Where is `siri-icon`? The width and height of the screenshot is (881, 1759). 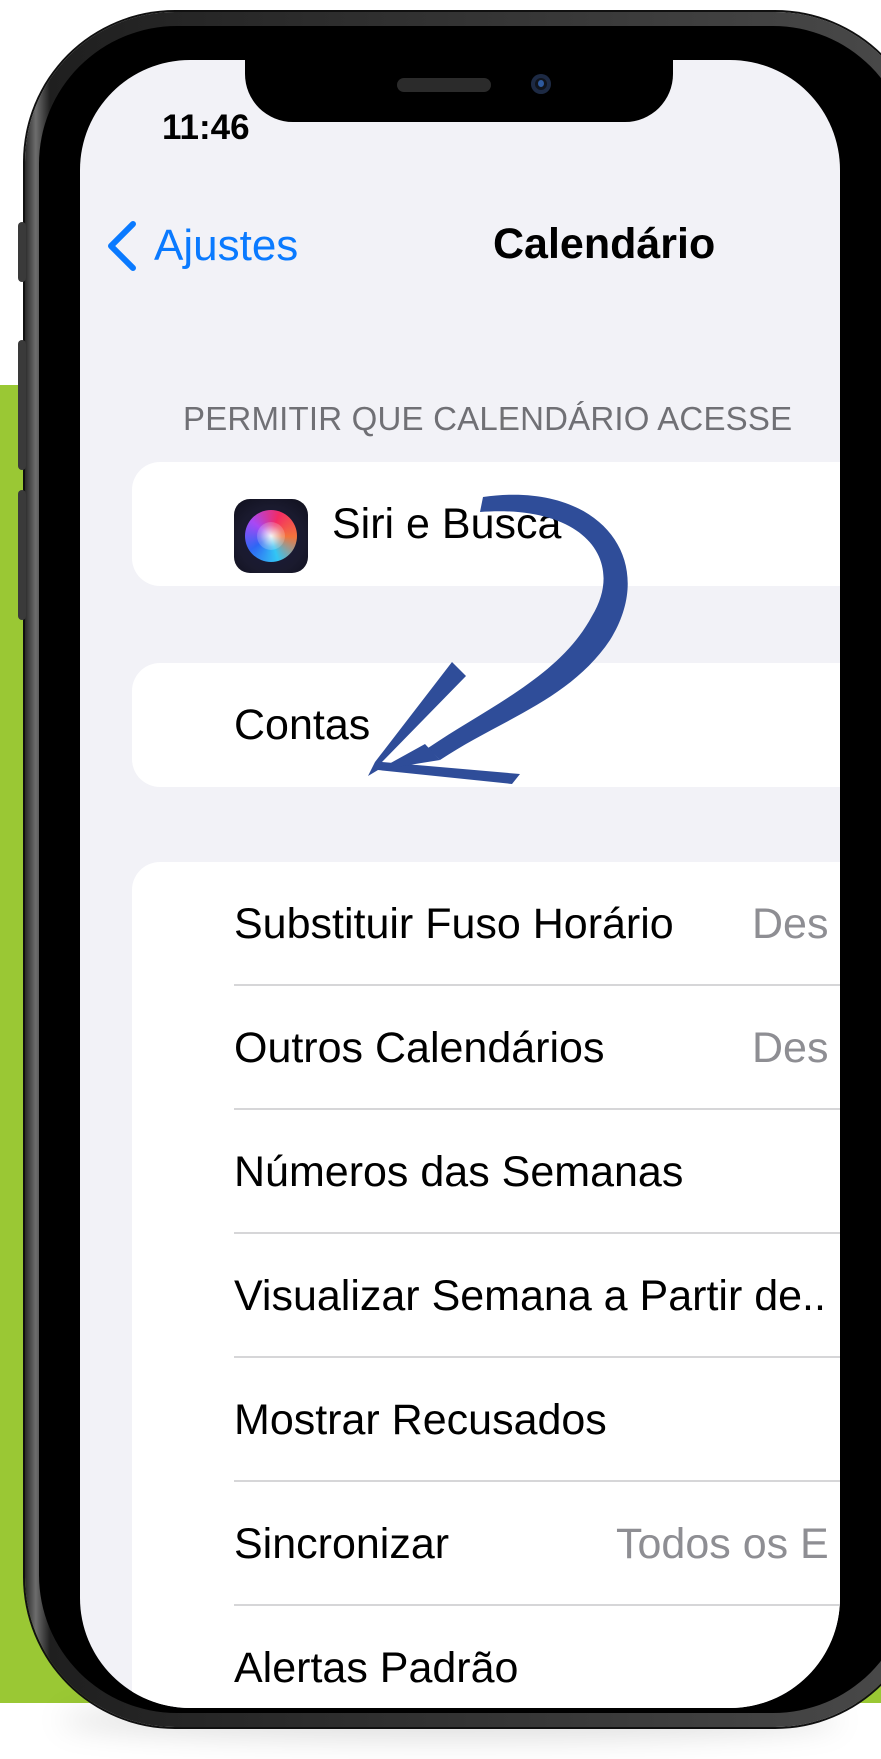
siri-icon is located at coordinates (271, 536).